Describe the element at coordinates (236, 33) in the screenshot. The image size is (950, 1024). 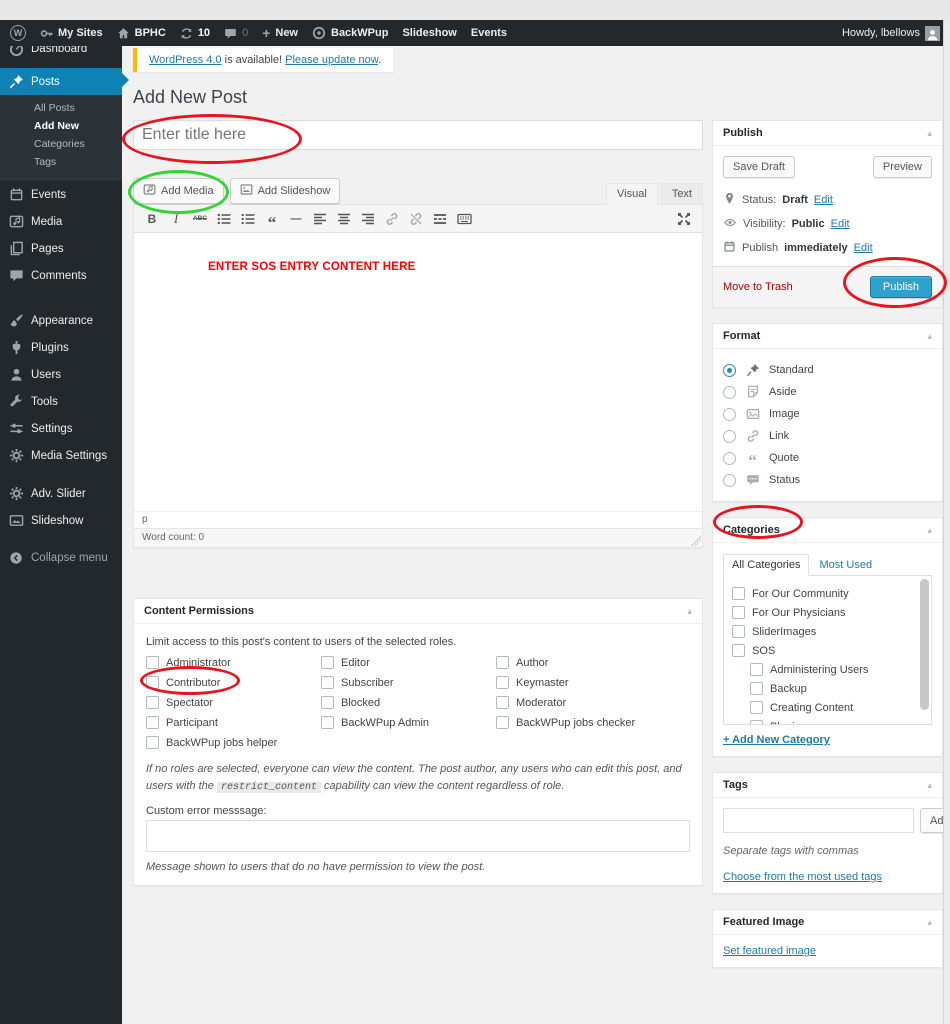
I see `comments-menu: 0` at that location.